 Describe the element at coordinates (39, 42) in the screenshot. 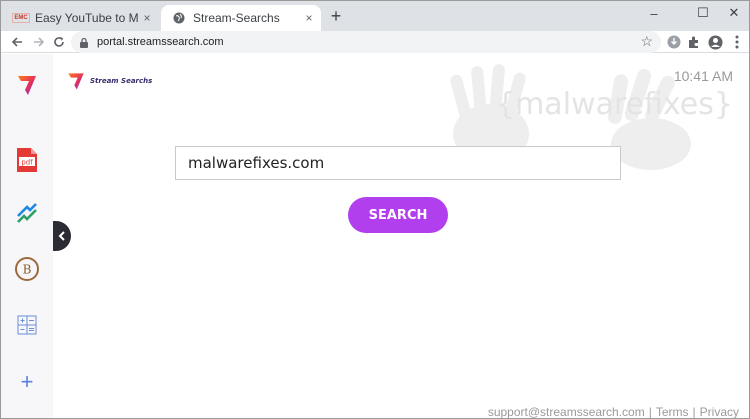

I see `forward-arrow-icon` at that location.